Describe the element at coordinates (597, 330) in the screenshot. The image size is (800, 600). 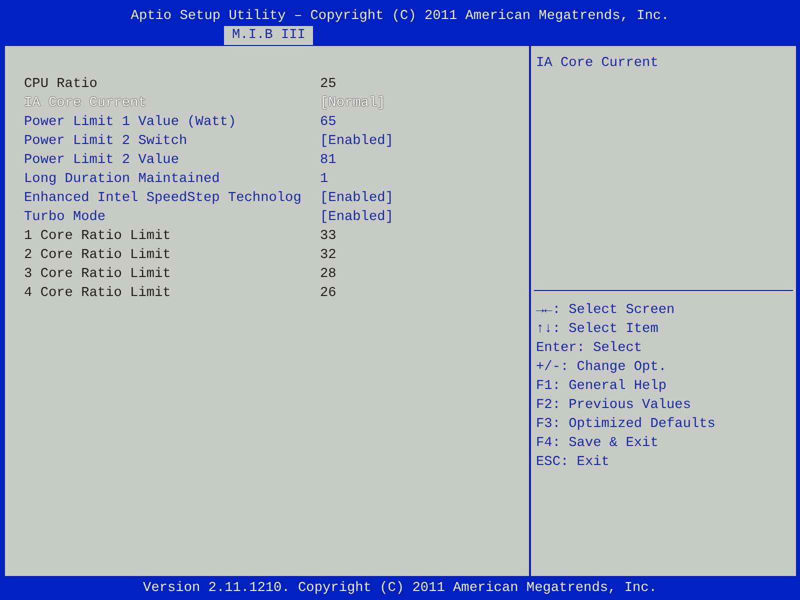
I see `key-hint: ↑↓: Select Item` at that location.